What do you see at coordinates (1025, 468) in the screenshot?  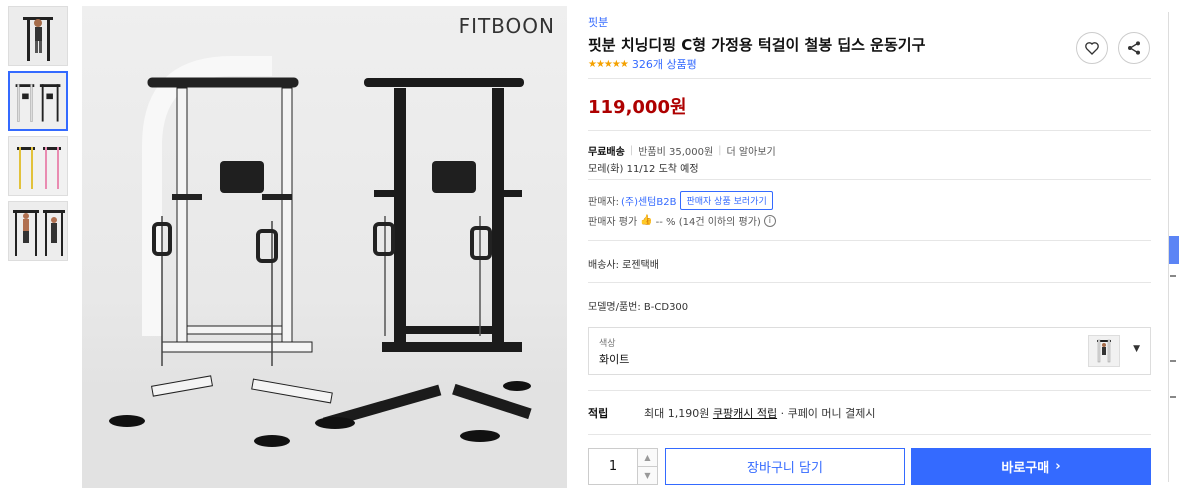 I see `buy-now-label: 바로구매` at bounding box center [1025, 468].